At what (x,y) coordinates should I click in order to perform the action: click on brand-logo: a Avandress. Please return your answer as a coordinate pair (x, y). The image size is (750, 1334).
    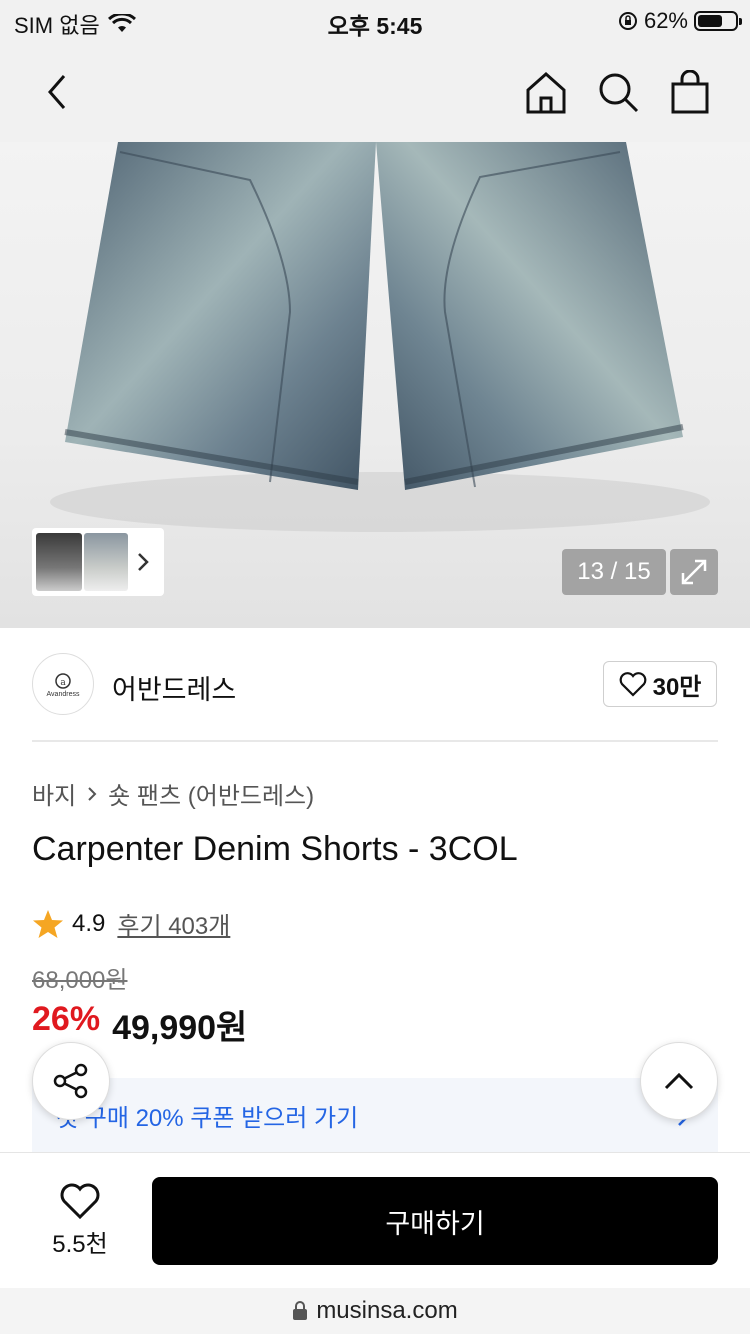
    Looking at the image, I should click on (63, 684).